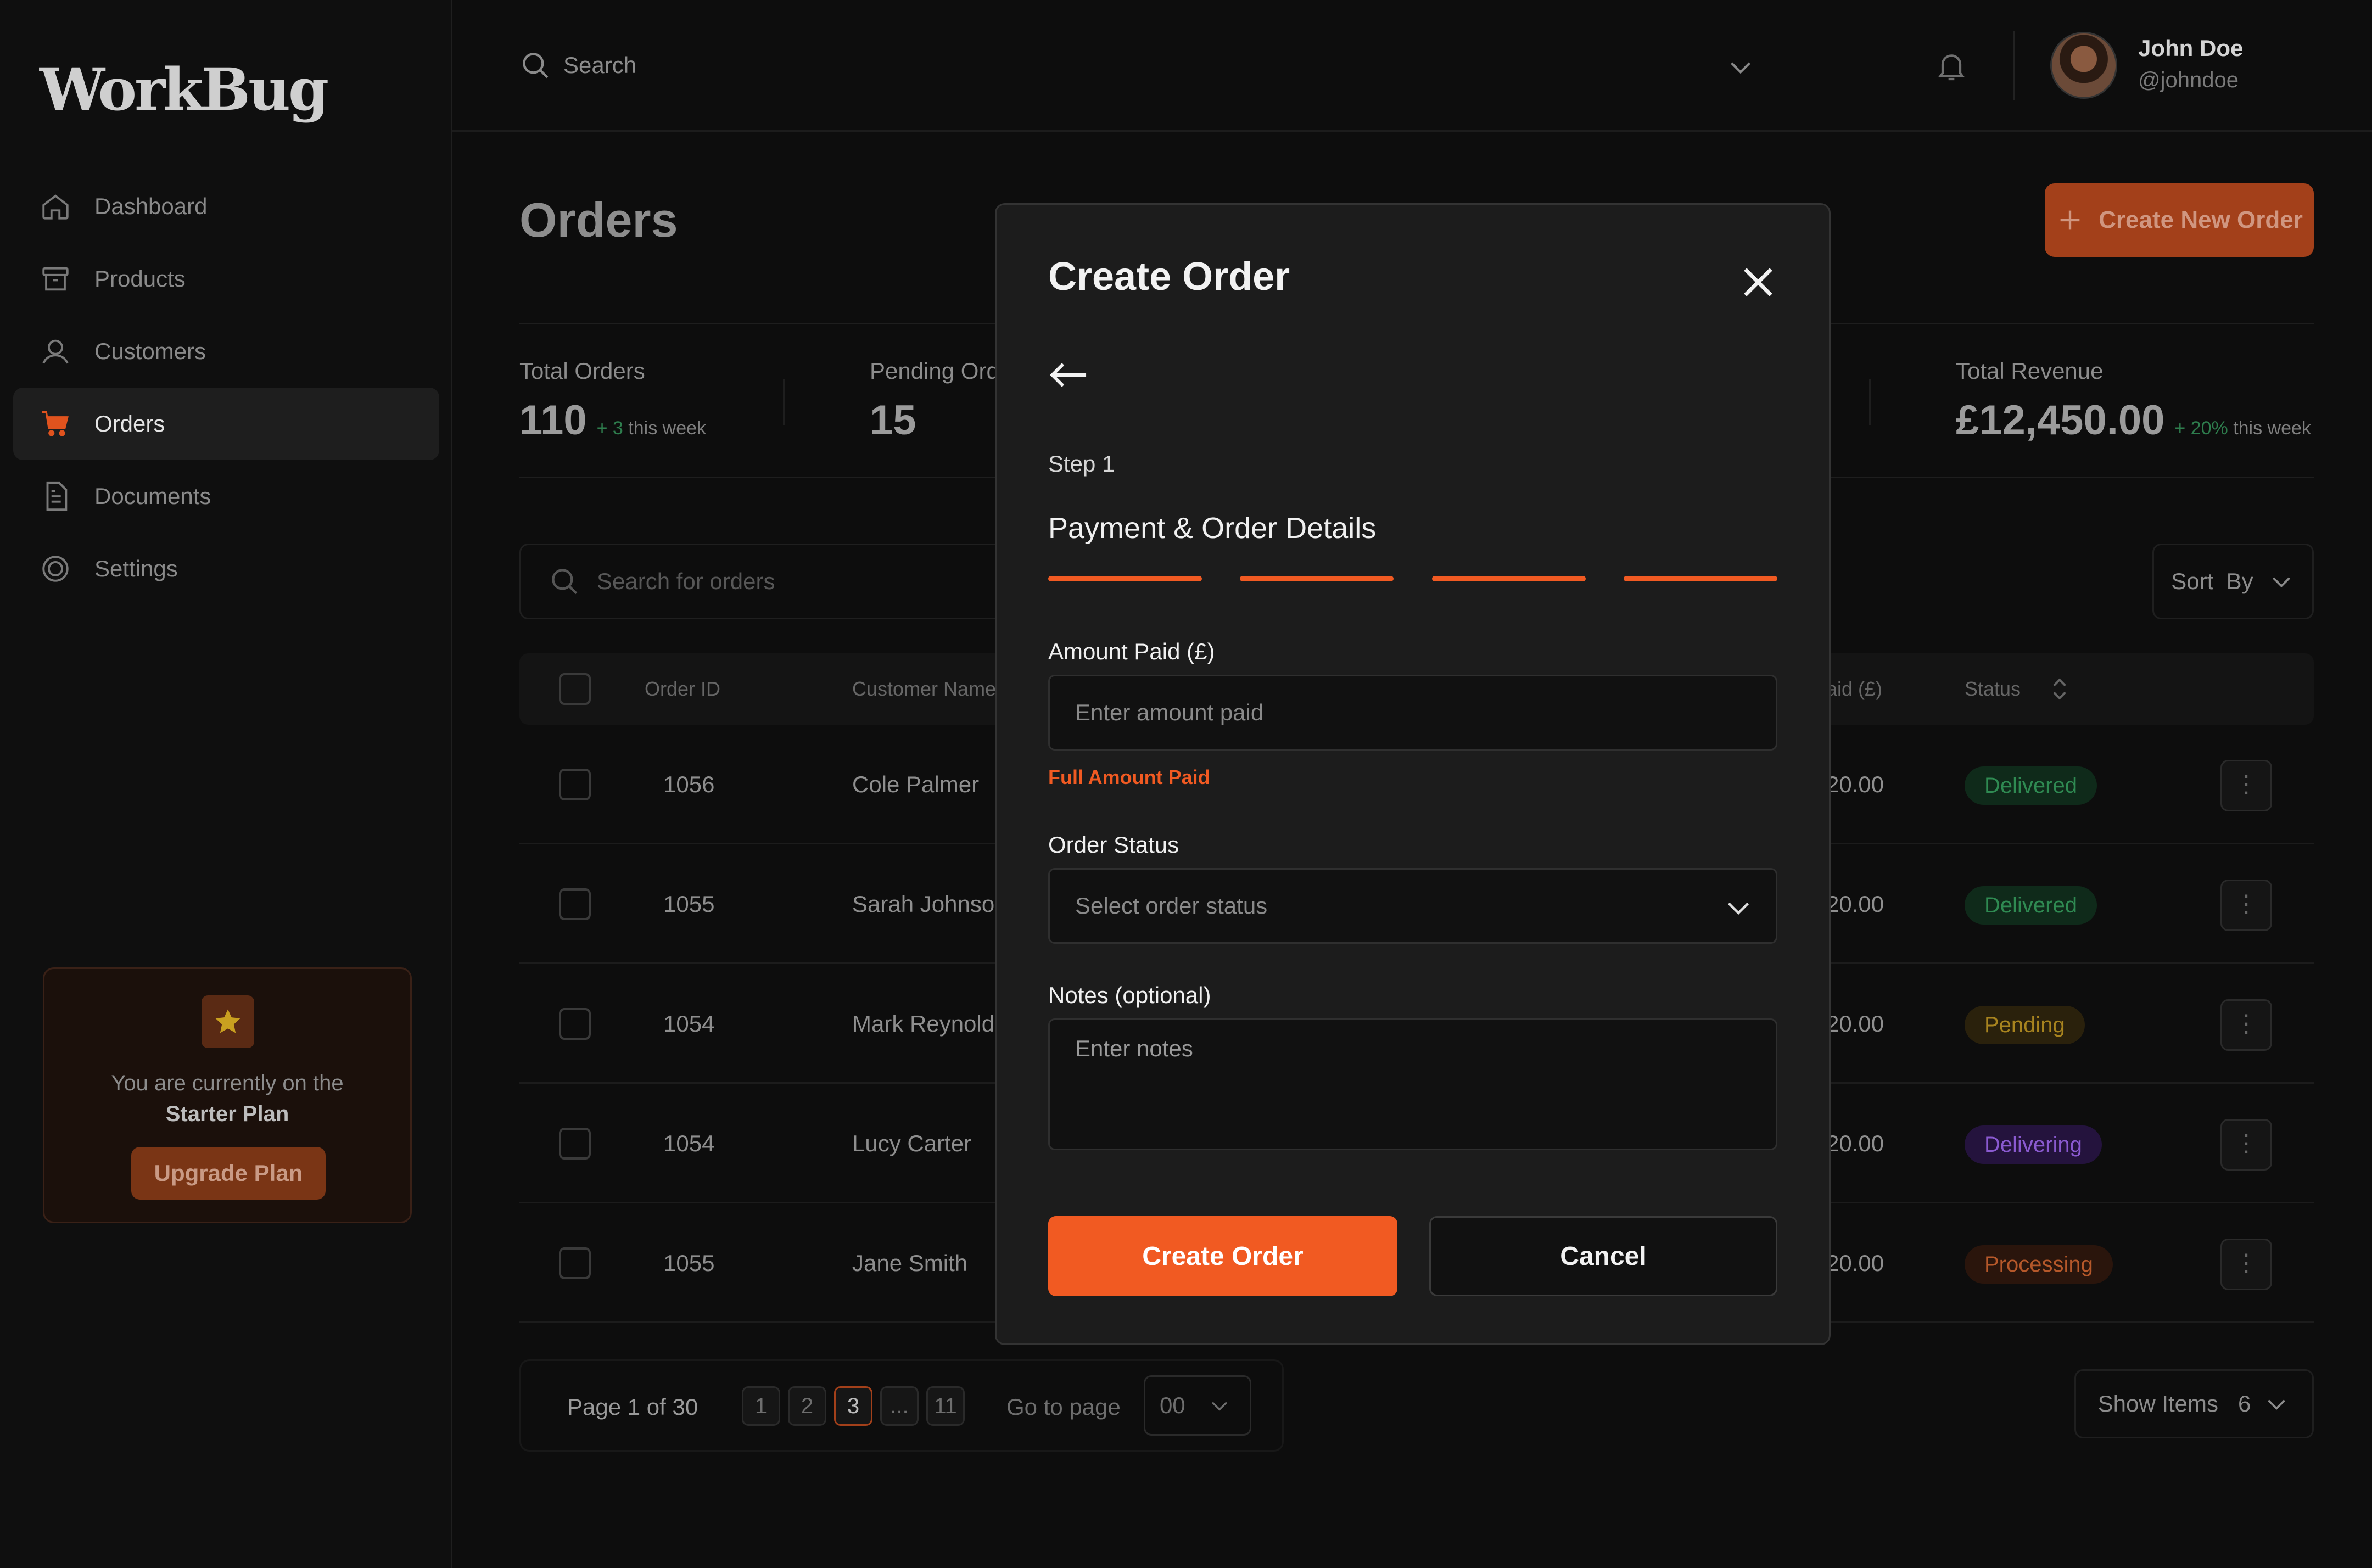  I want to click on app-logo: WorkBug, so click(184, 89).